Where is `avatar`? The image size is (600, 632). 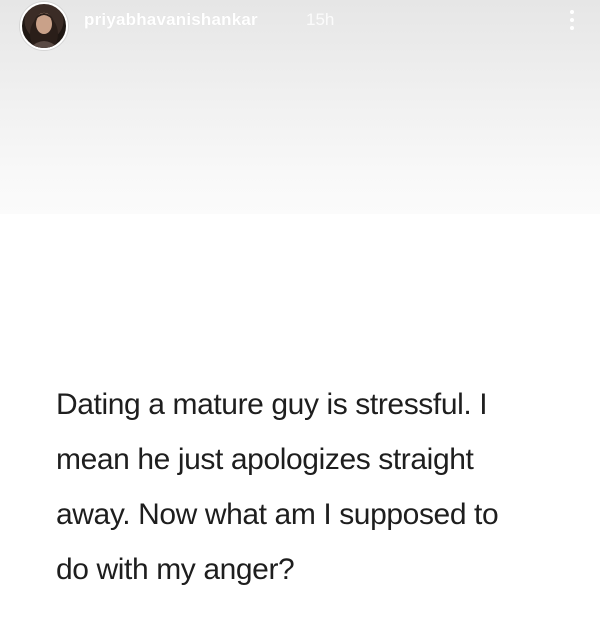 avatar is located at coordinates (44, 26).